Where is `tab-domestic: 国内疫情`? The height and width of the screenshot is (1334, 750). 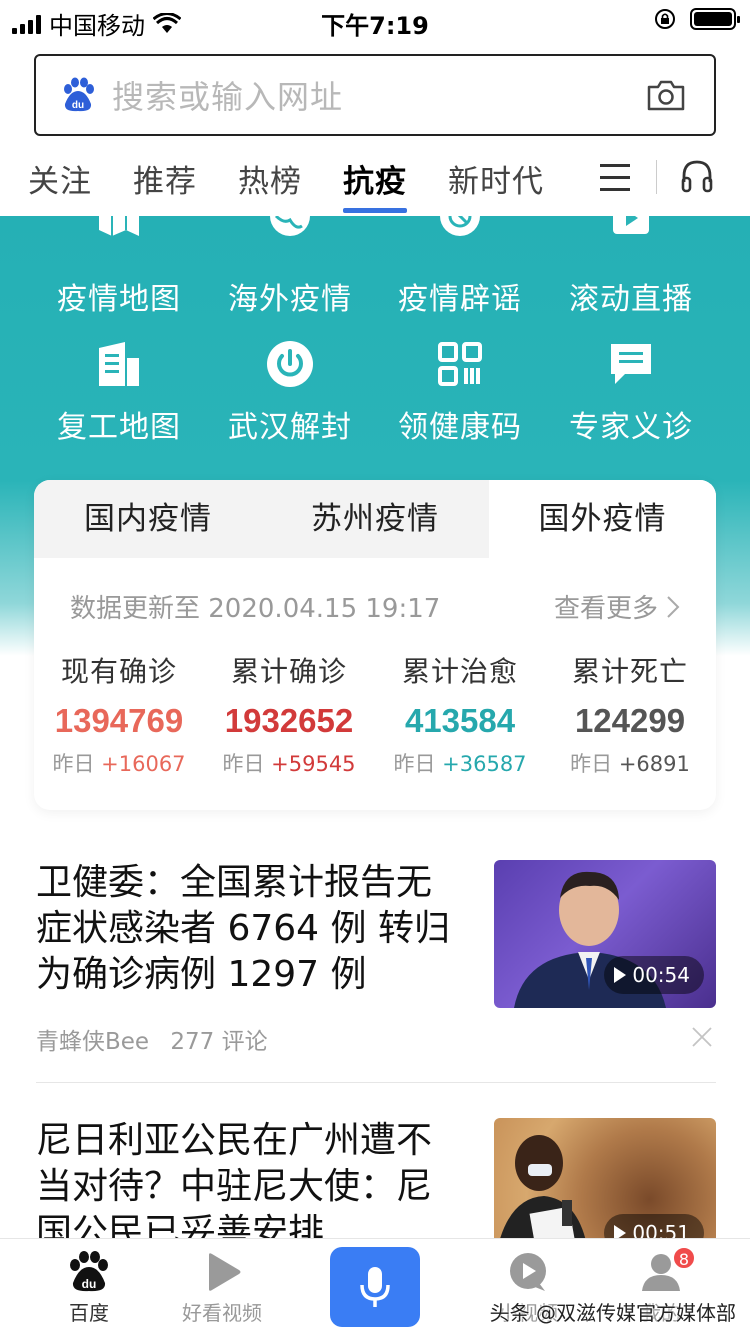
tab-domestic: 国内疫情 is located at coordinates (148, 519).